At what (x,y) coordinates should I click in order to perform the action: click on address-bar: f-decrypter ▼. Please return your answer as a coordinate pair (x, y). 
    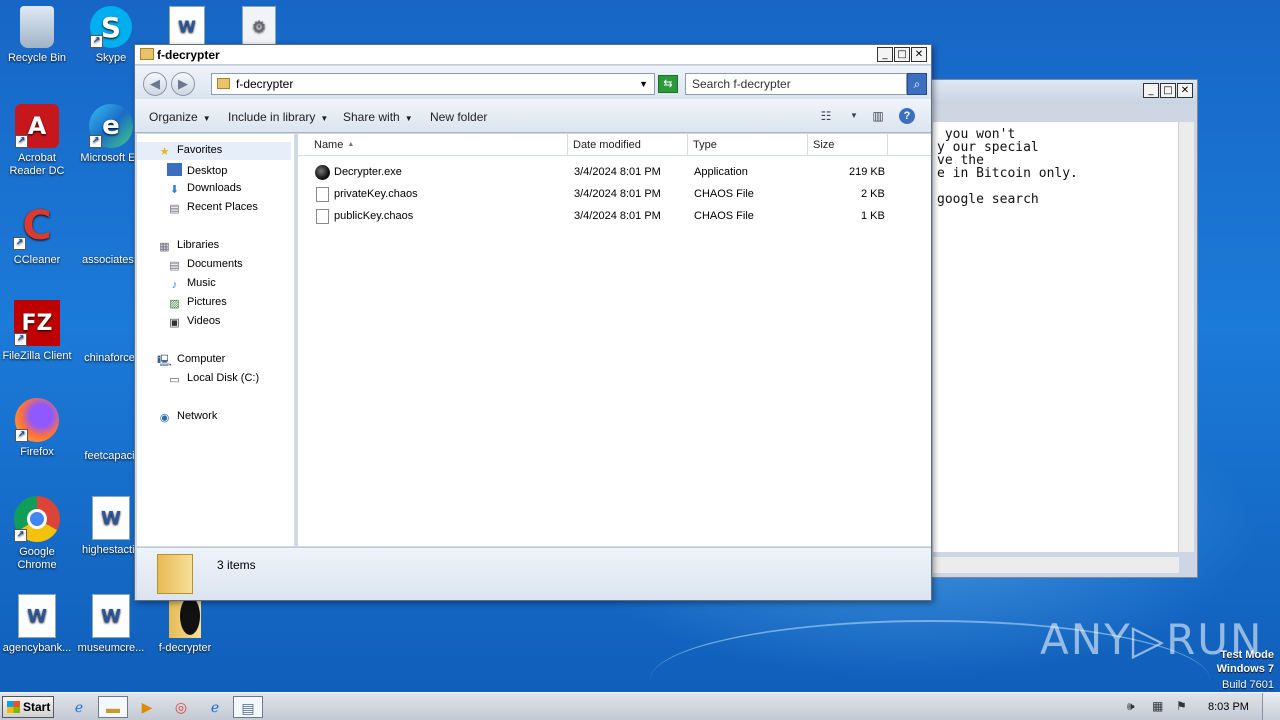
    Looking at the image, I should click on (433, 84).